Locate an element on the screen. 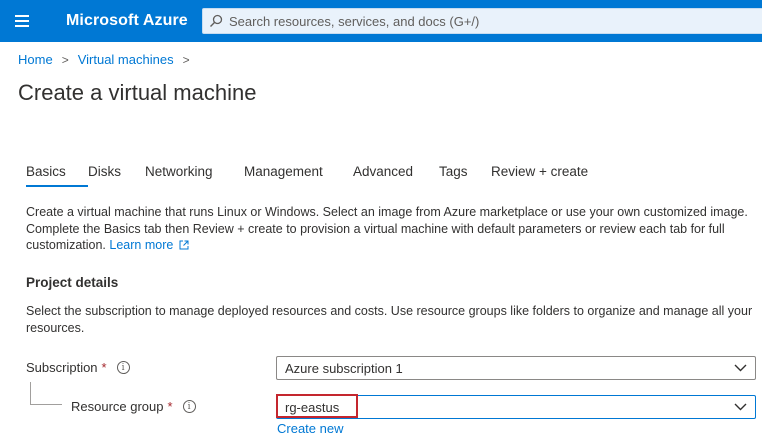 The height and width of the screenshot is (445, 762). subscription-dropdown: Azure subscription 1 is located at coordinates (516, 368).